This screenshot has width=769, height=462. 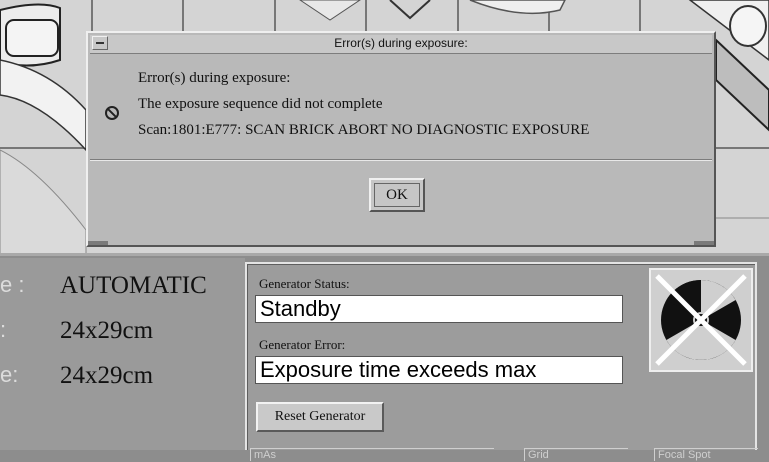 What do you see at coordinates (384, 254) in the screenshot?
I see `divider` at bounding box center [384, 254].